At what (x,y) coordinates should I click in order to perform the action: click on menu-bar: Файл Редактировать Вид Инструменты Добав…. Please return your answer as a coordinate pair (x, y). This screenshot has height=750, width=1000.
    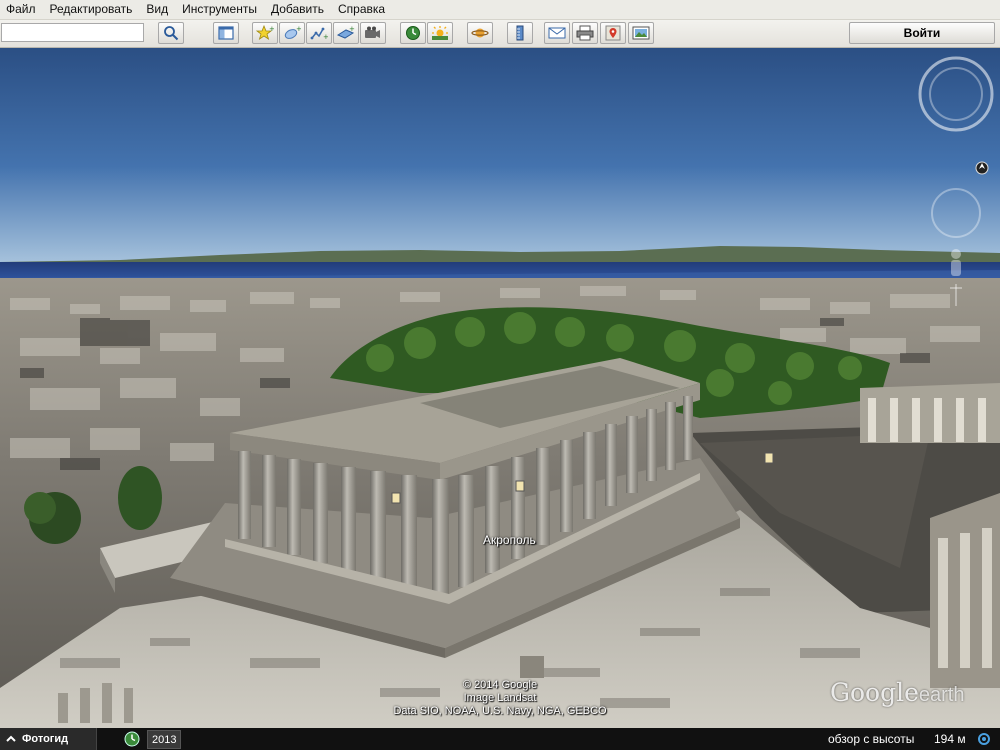
    Looking at the image, I should click on (500, 10).